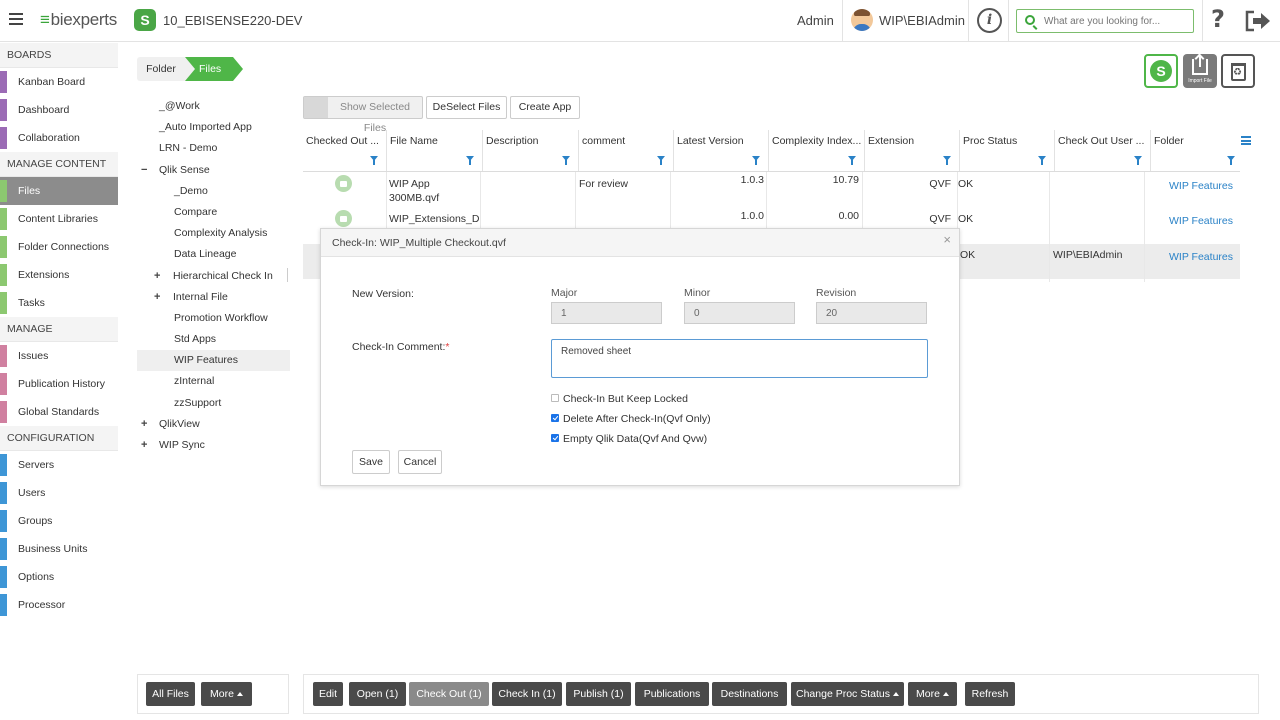 The width and height of the screenshot is (1280, 720). What do you see at coordinates (217, 297) in the screenshot?
I see `tree-item-internal-file: + Internal File` at bounding box center [217, 297].